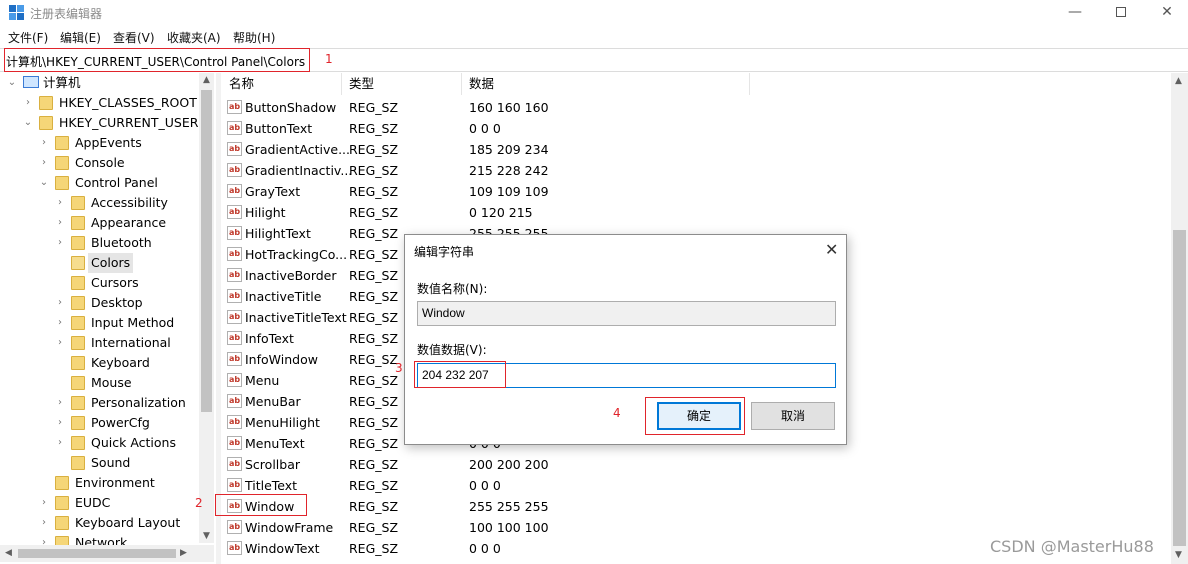 Image resolution: width=1188 pixels, height=564 pixels. I want to click on list-item: ab Hilight REG_SZ 0 120 215, so click(697, 212).